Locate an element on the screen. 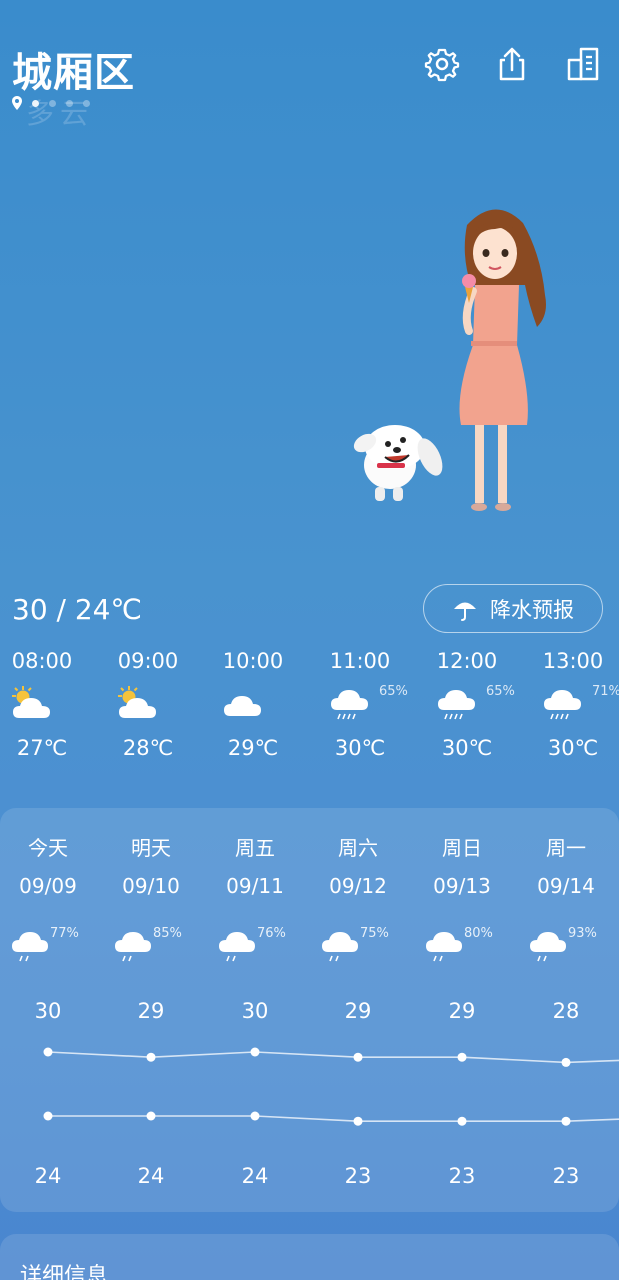 This screenshot has height=1280, width=619. day-date: 09/12 is located at coordinates (358, 886).